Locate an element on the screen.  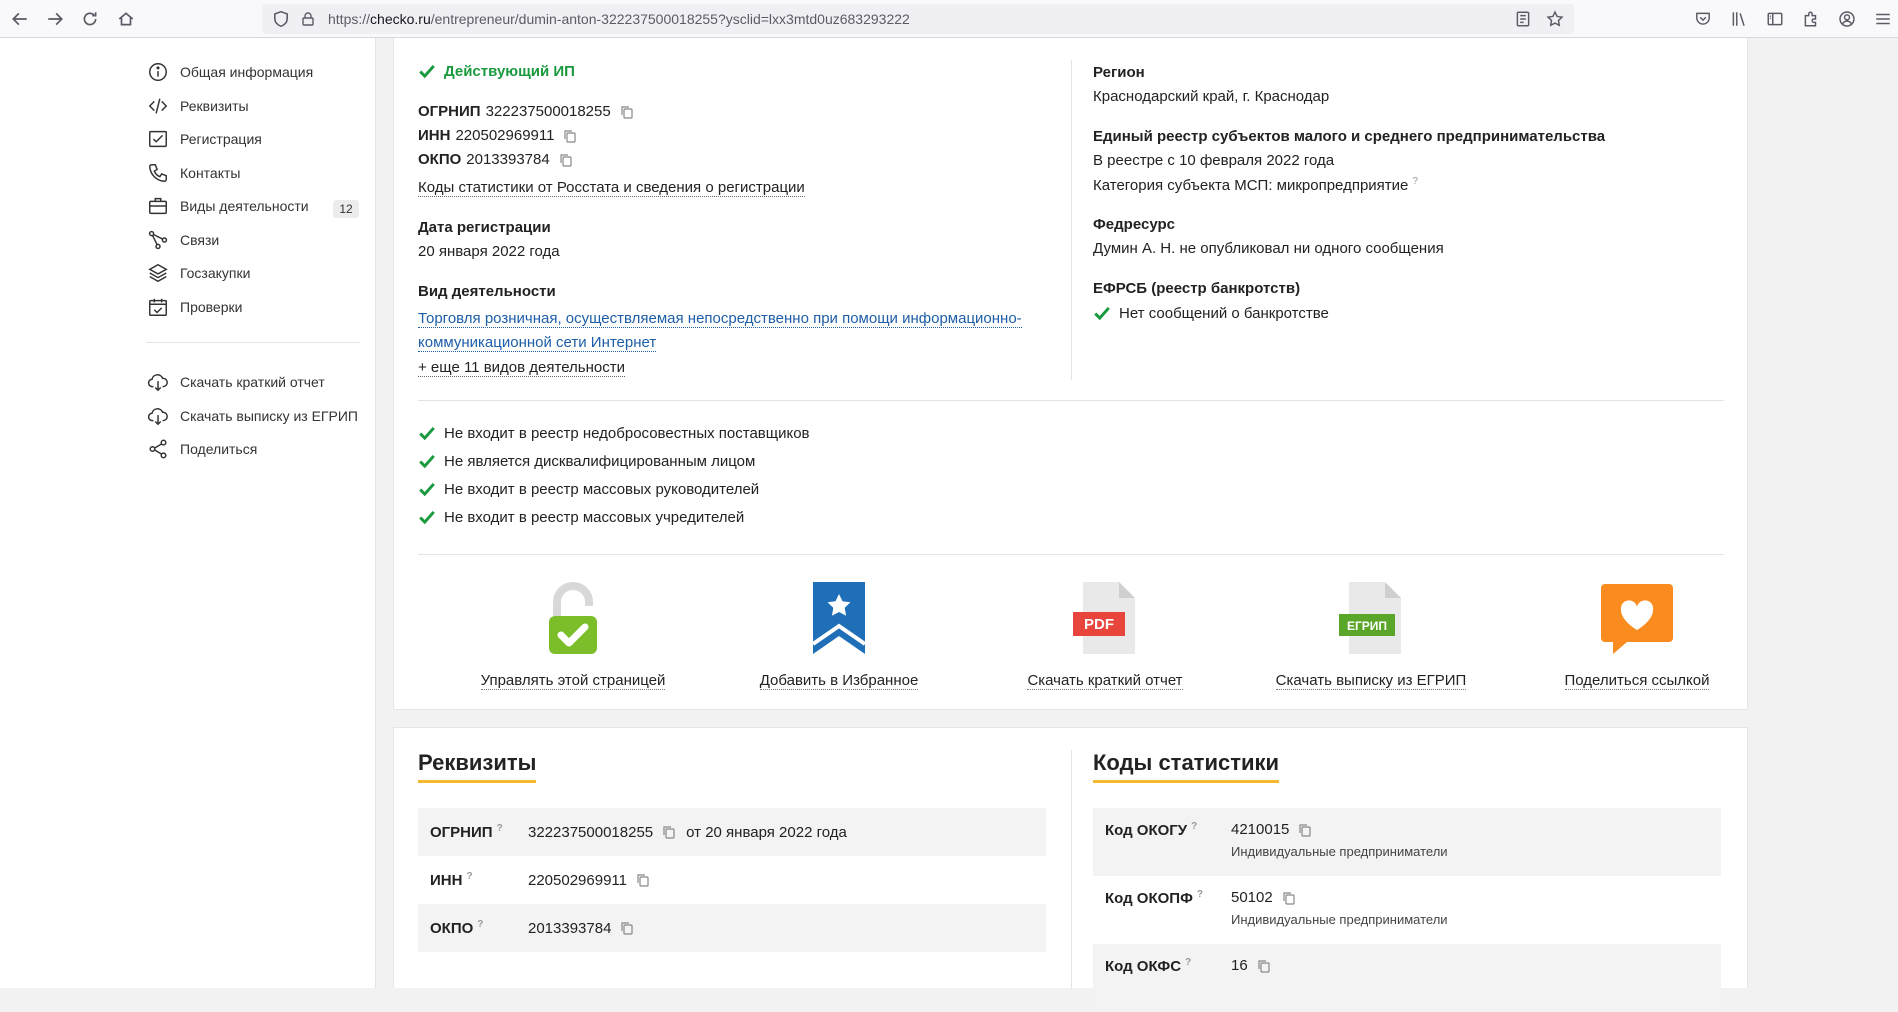
sidebar-item-requisites: Реквизиты is located at coordinates (197, 106).